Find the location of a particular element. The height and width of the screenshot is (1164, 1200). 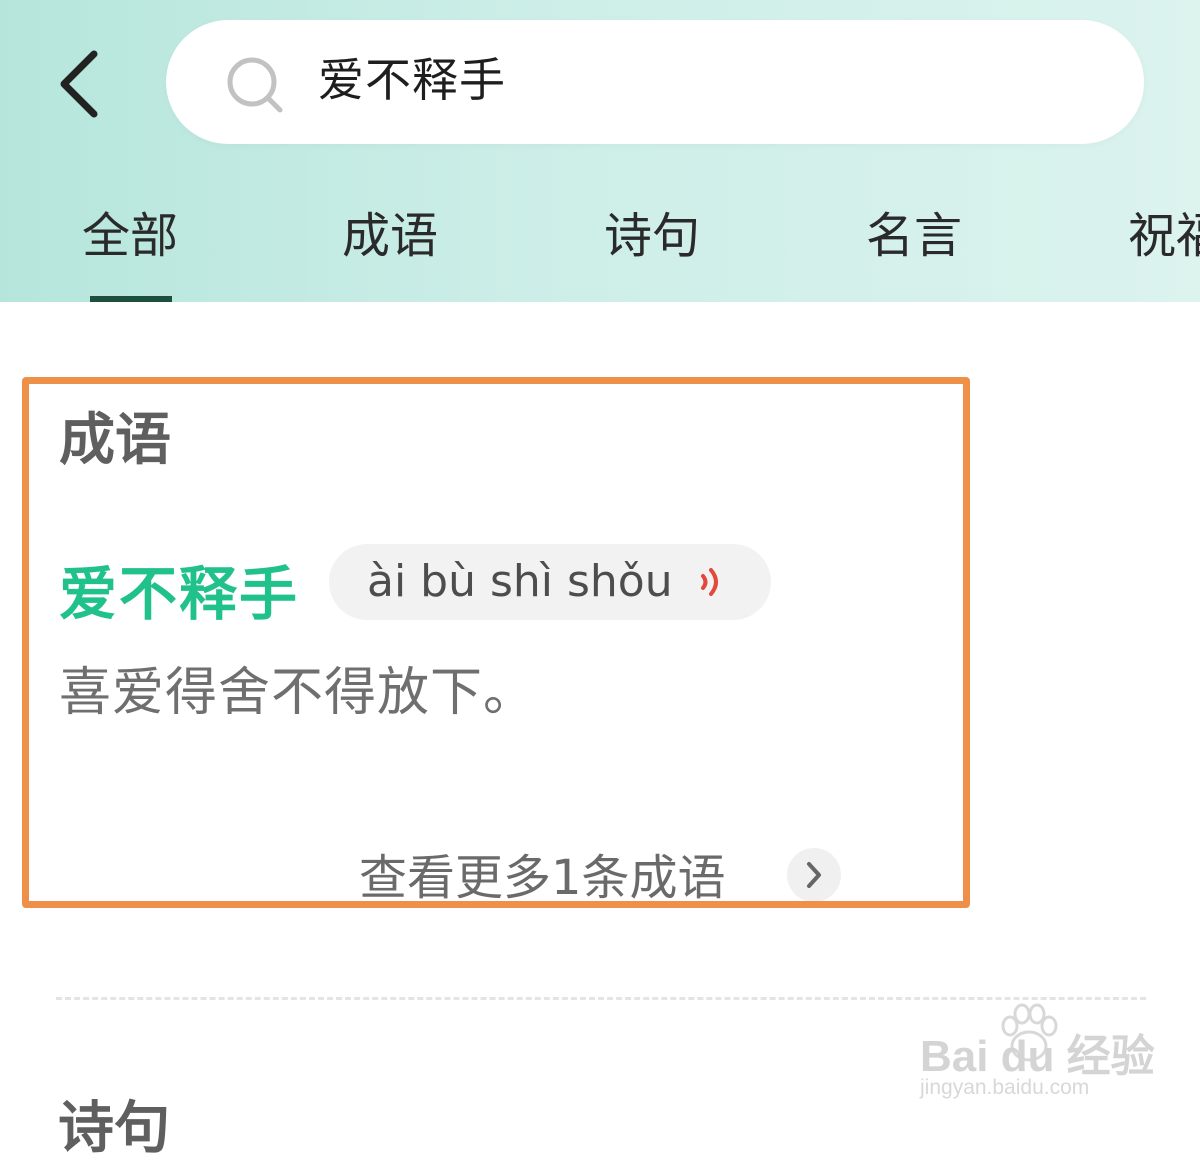

tab-blessings: 祝福 is located at coordinates (1164, 236).